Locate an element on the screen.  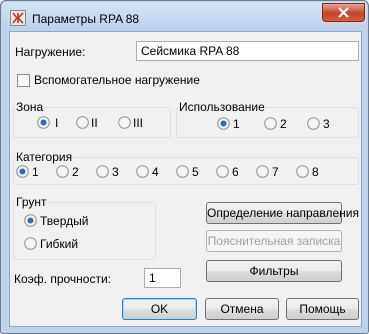
ok-button: OK is located at coordinates (159, 309).